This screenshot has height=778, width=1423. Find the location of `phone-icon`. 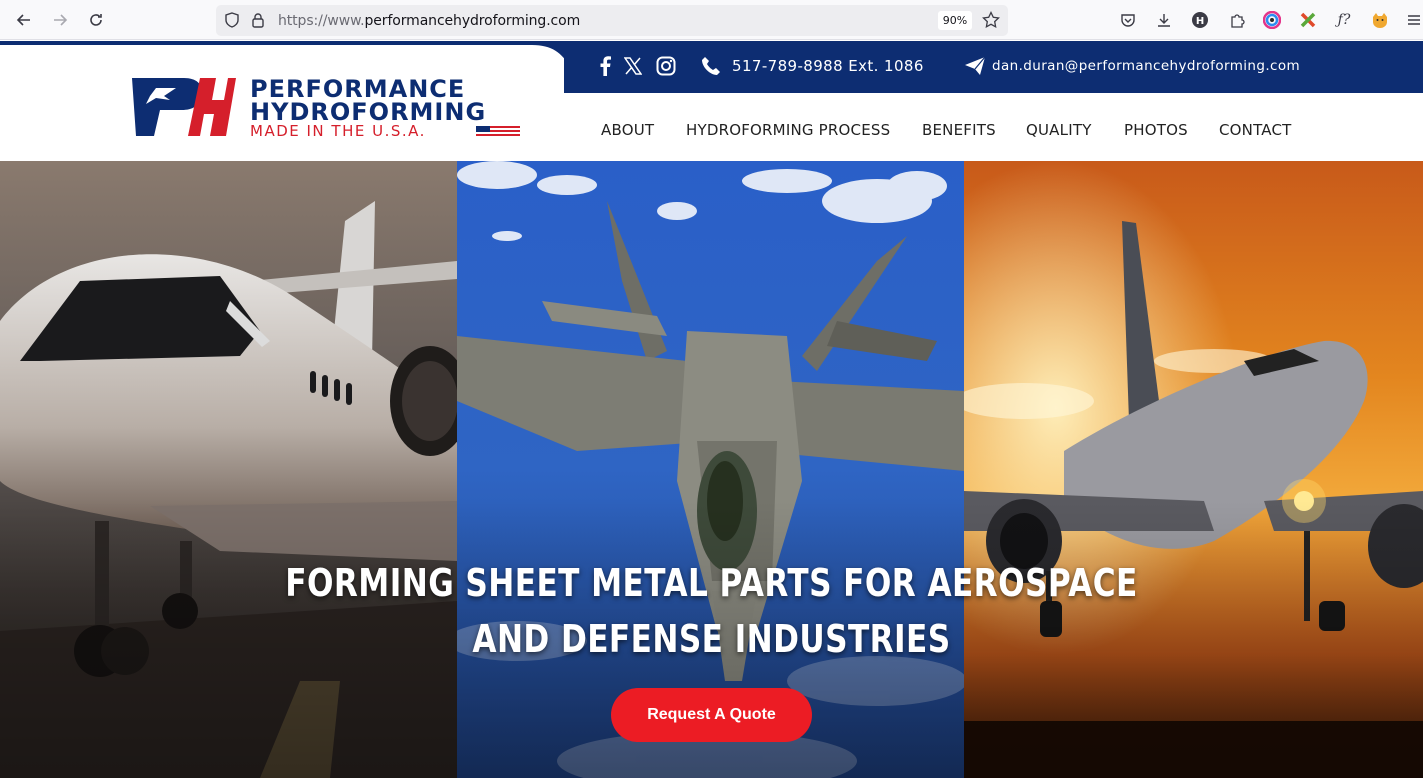

phone-icon is located at coordinates (711, 66).